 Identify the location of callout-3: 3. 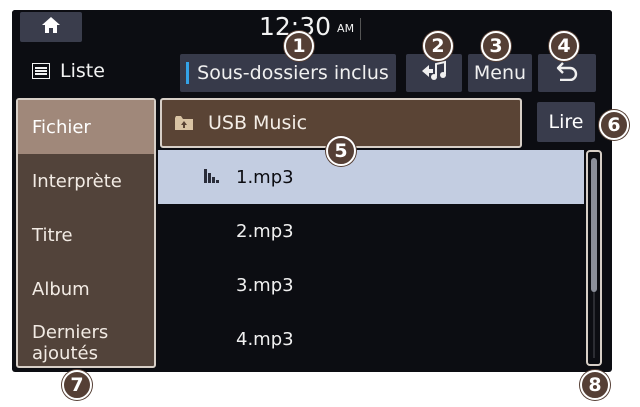
(496, 46).